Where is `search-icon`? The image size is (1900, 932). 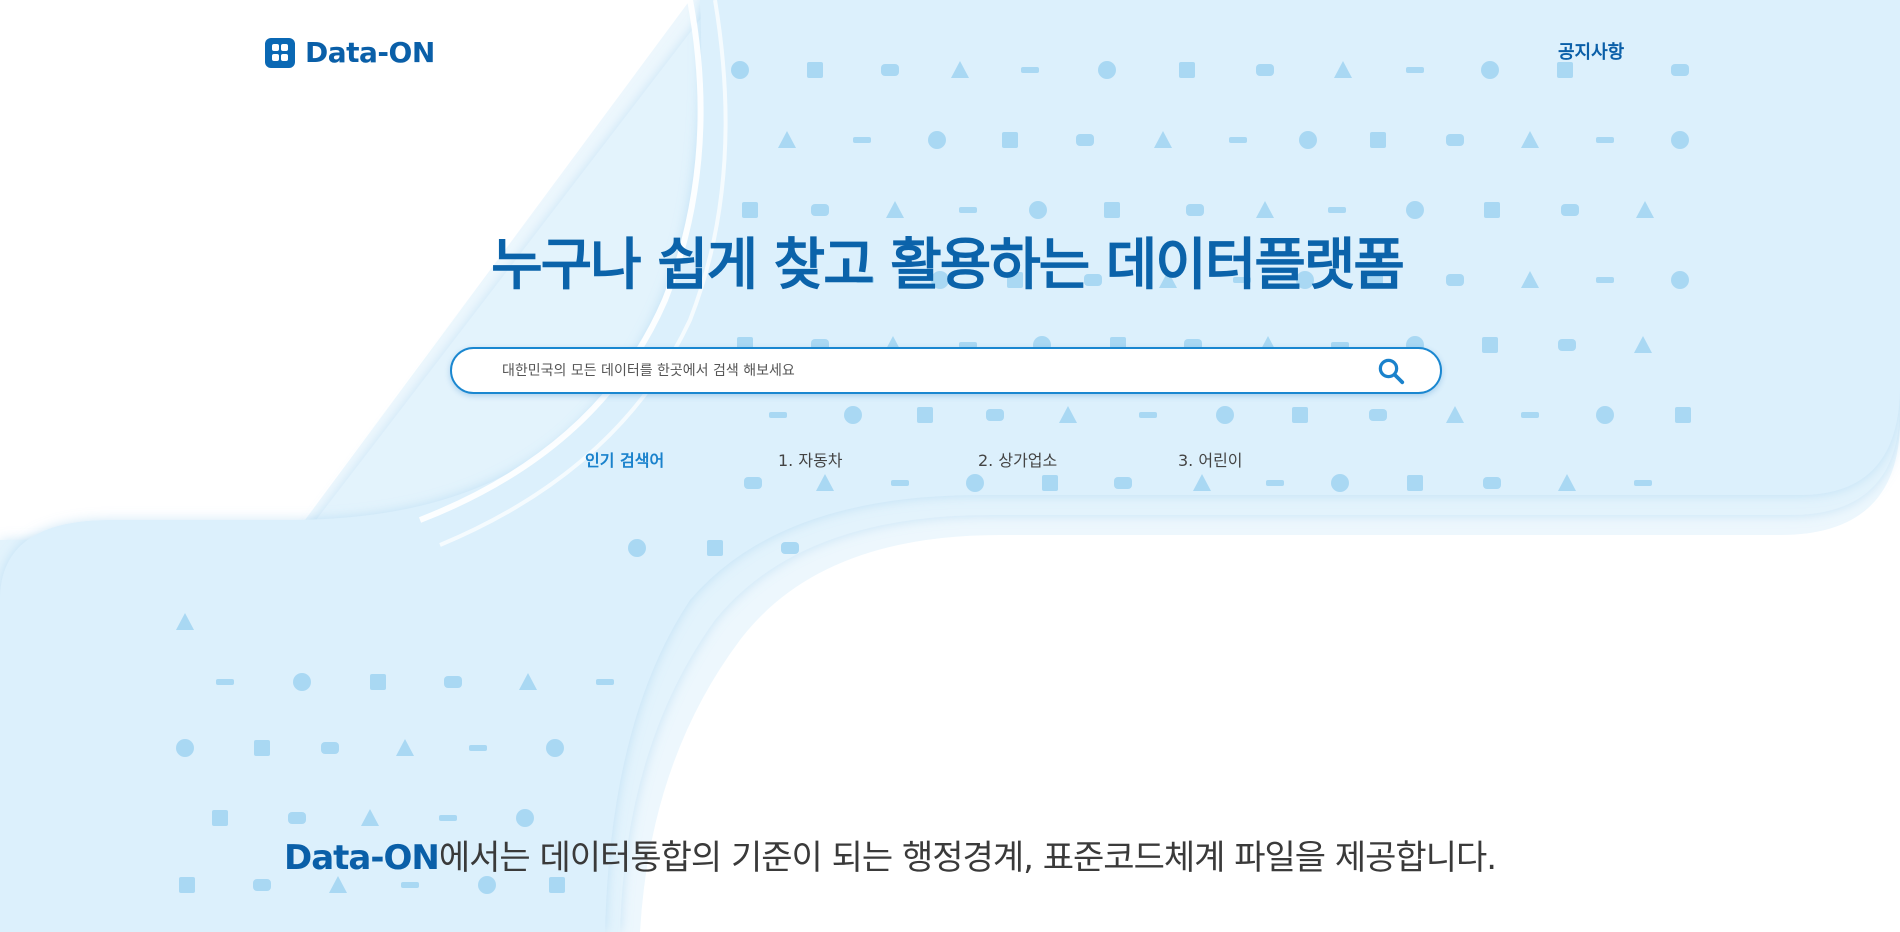 search-icon is located at coordinates (1391, 371).